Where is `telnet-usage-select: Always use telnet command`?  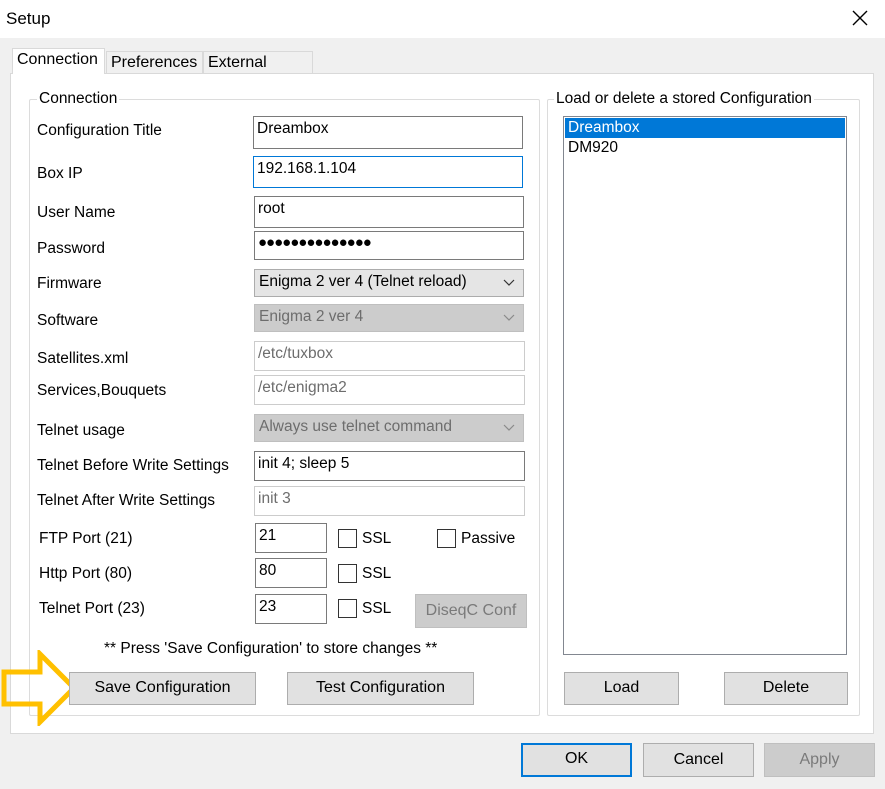
telnet-usage-select: Always use telnet command is located at coordinates (389, 428).